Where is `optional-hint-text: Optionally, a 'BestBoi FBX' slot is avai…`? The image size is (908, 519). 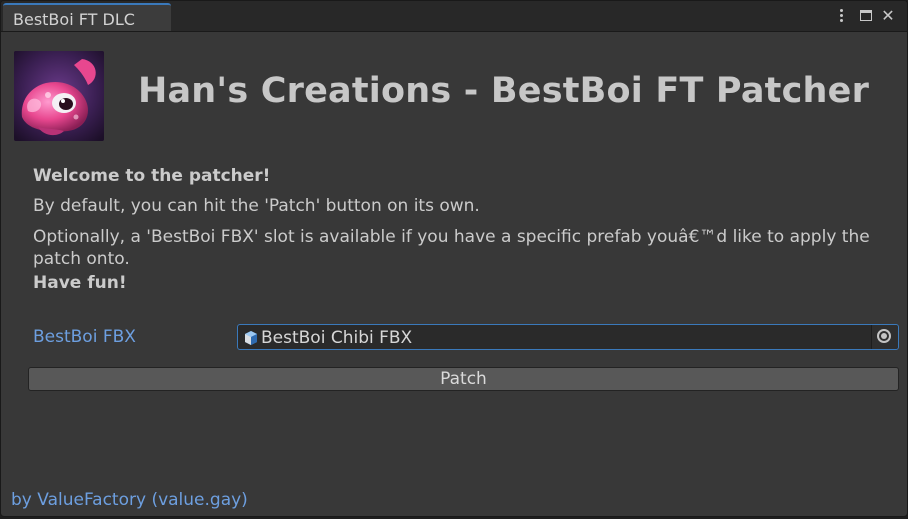
optional-hint-text: Optionally, a 'BestBoi FBX' slot is avai… is located at coordinates (451, 248).